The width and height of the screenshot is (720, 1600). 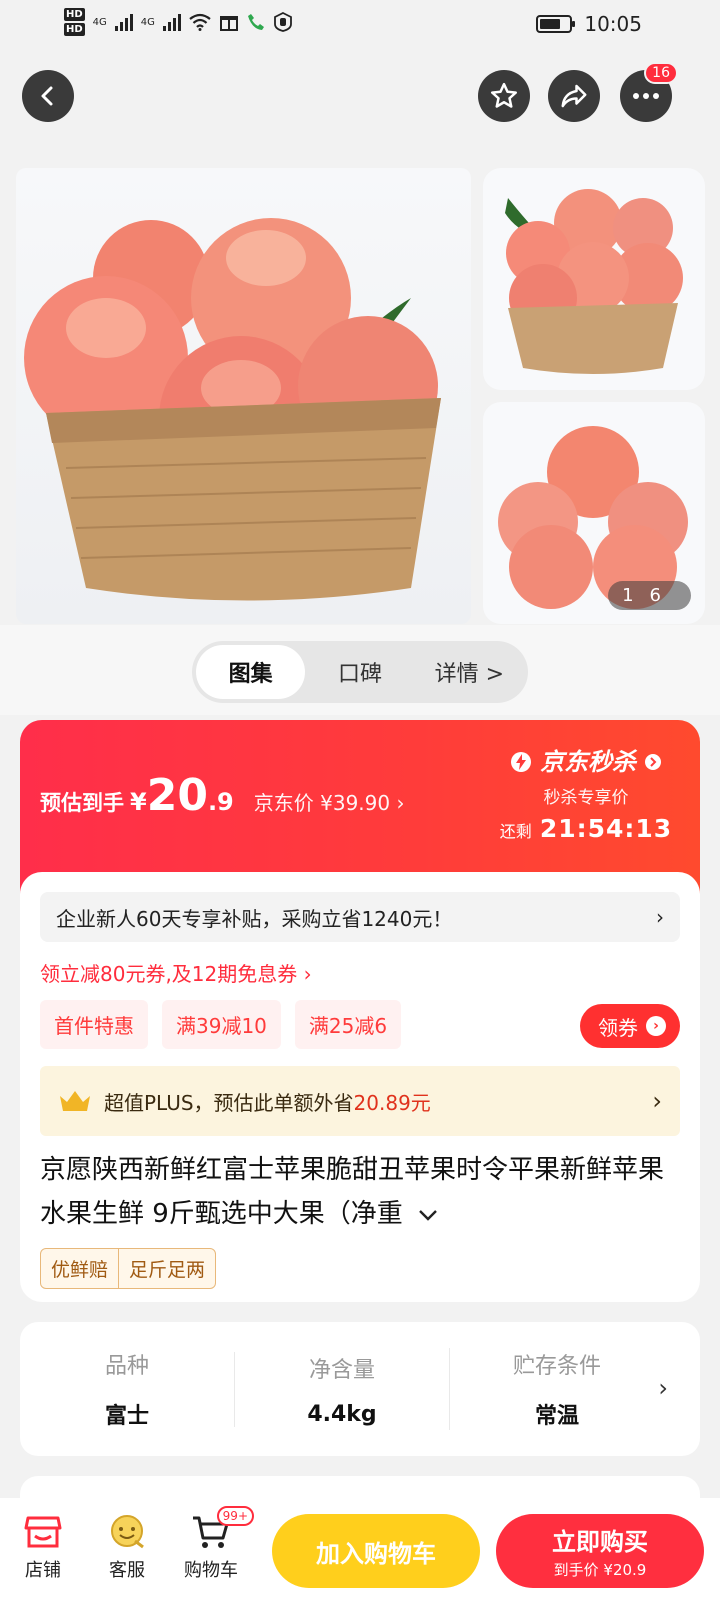 What do you see at coordinates (600, 1542) in the screenshot?
I see `buy-now-label: 立即购买` at bounding box center [600, 1542].